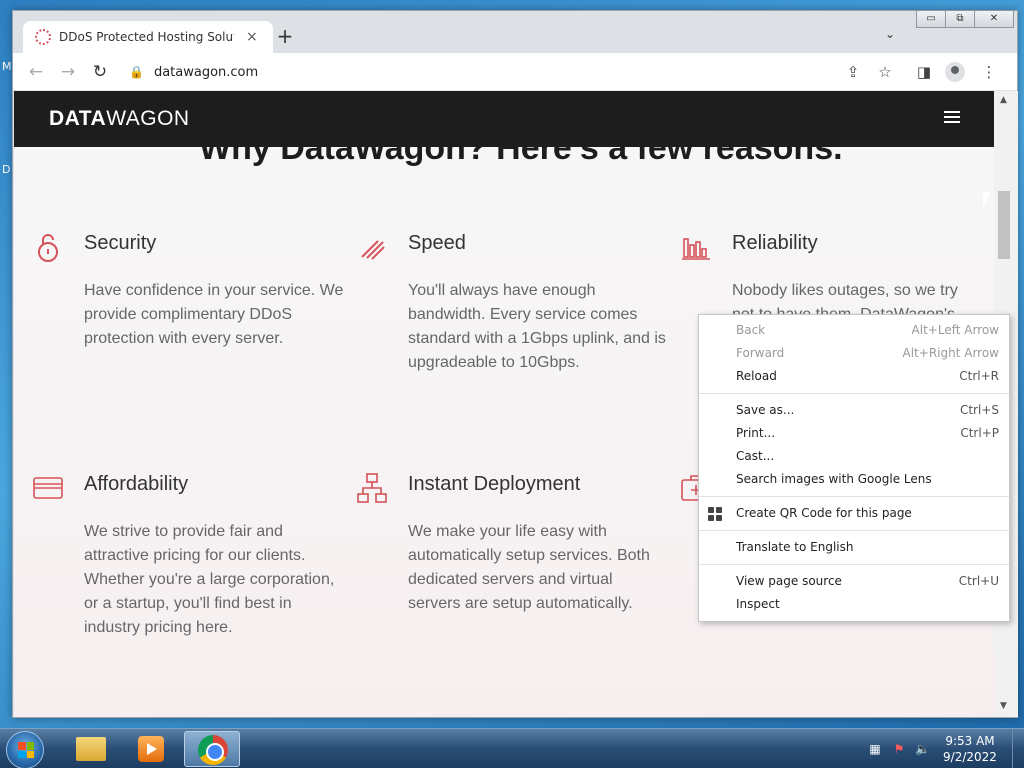 This screenshot has width=1024, height=768. I want to click on address-bar: 🔒 datawagon.com, so click(506, 72).